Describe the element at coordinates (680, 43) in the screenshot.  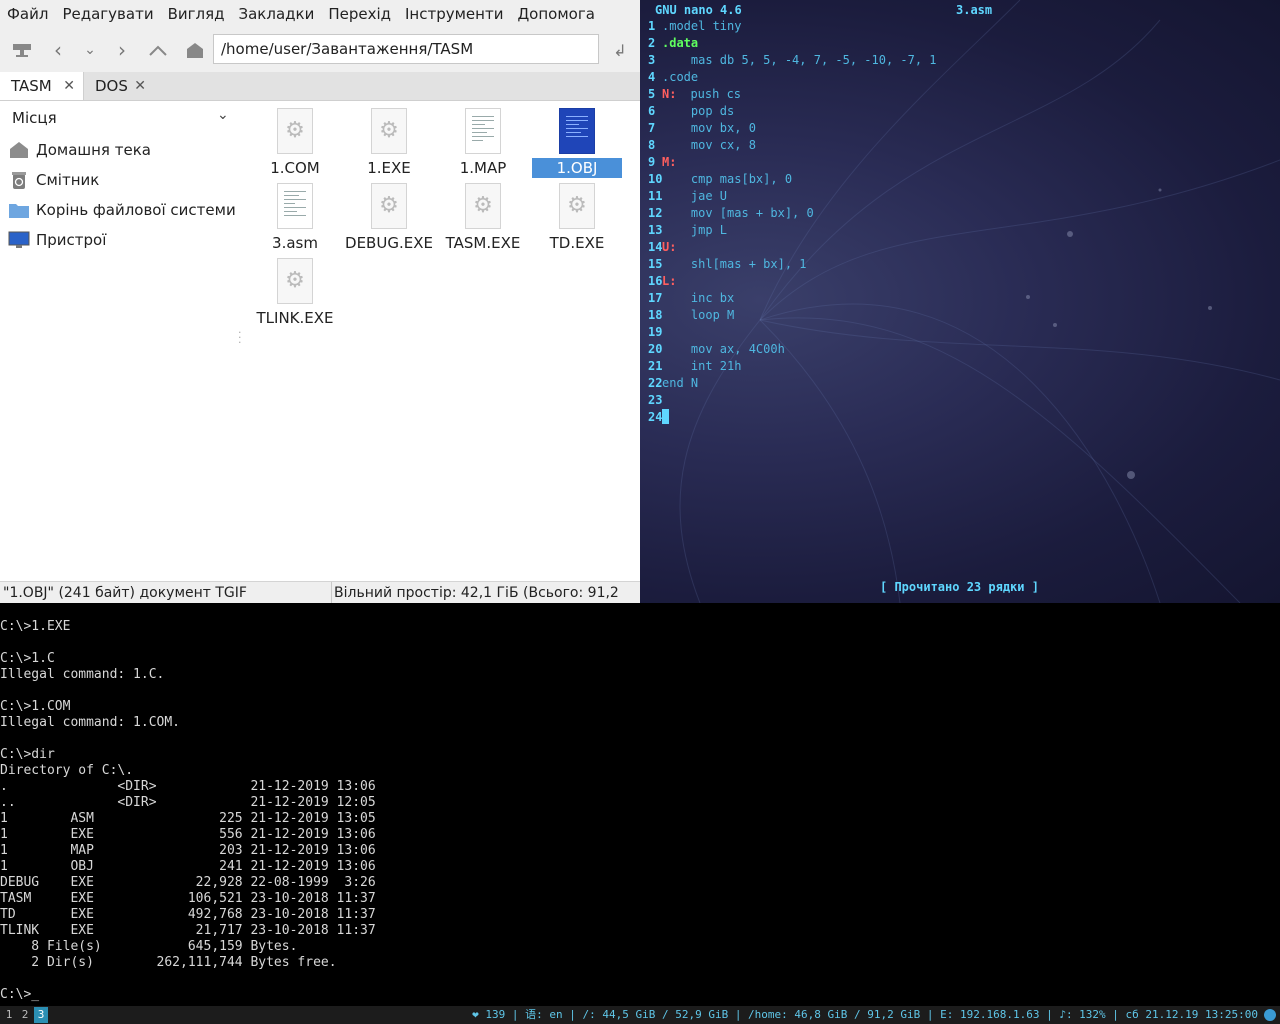
I see `code-line: .data` at that location.